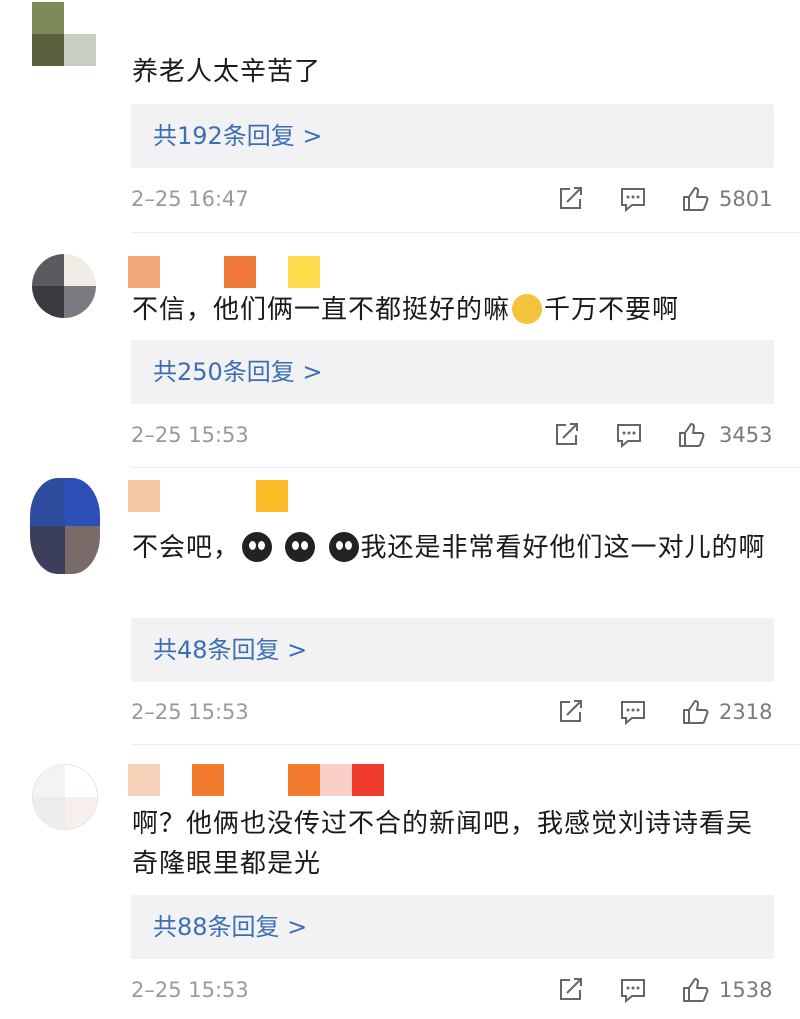 The image size is (800, 1019). What do you see at coordinates (746, 990) in the screenshot?
I see `like-count: 1538` at bounding box center [746, 990].